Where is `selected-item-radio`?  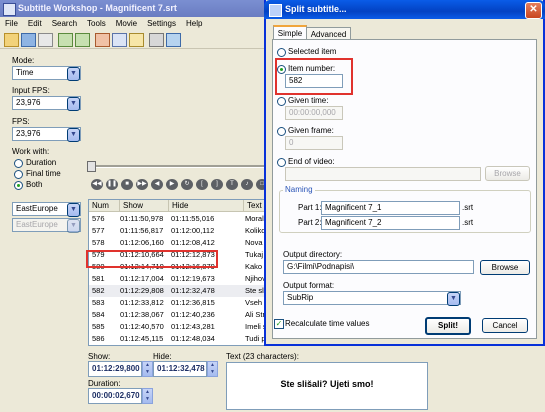 selected-item-radio is located at coordinates (281, 52).